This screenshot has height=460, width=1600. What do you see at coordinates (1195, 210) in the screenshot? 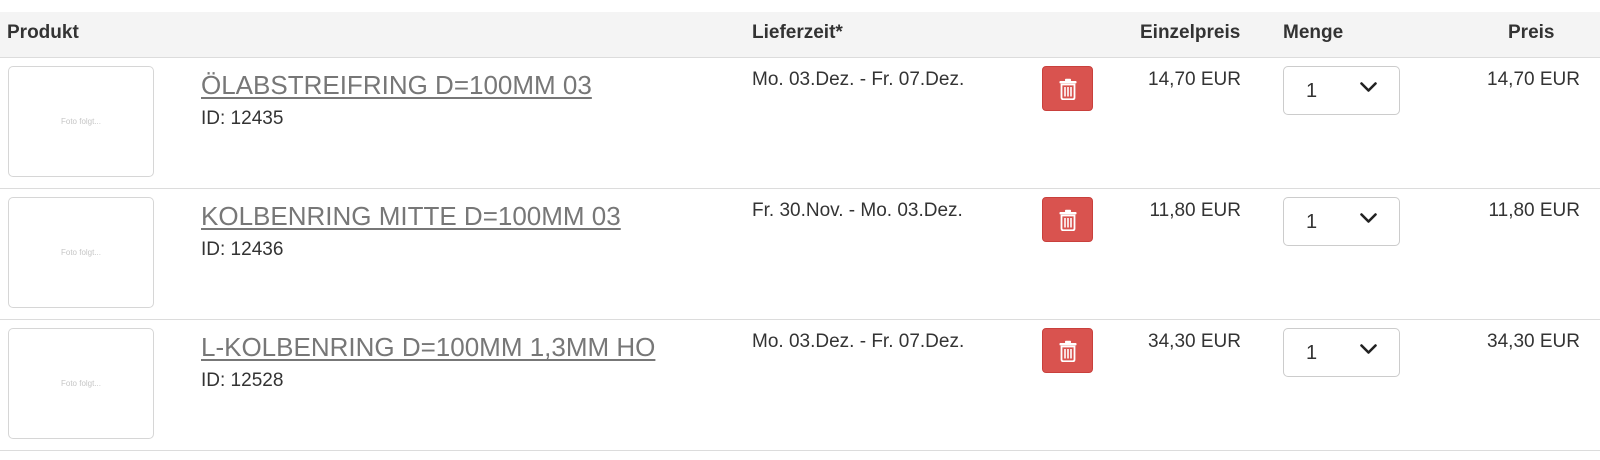
I see `unit-price: 11,80 EUR` at bounding box center [1195, 210].